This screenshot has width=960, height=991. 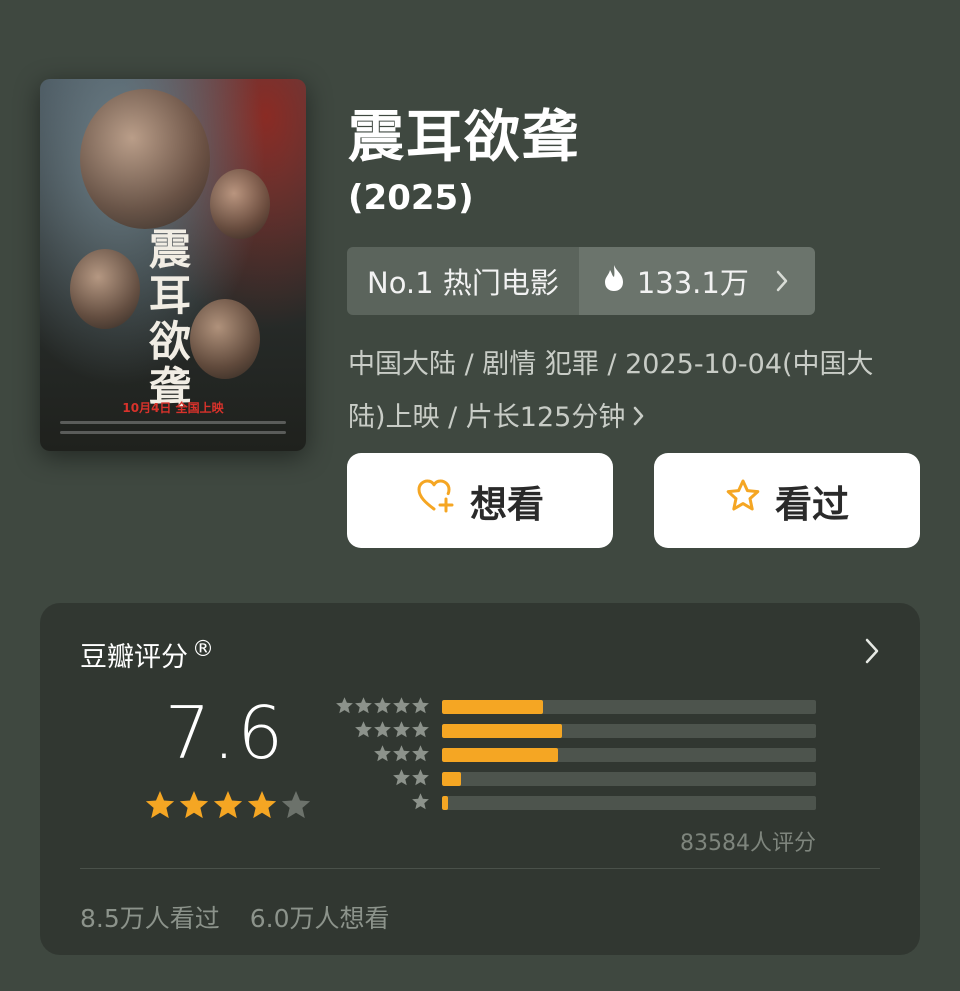 I want to click on registered-mark: ®, so click(x=203, y=649).